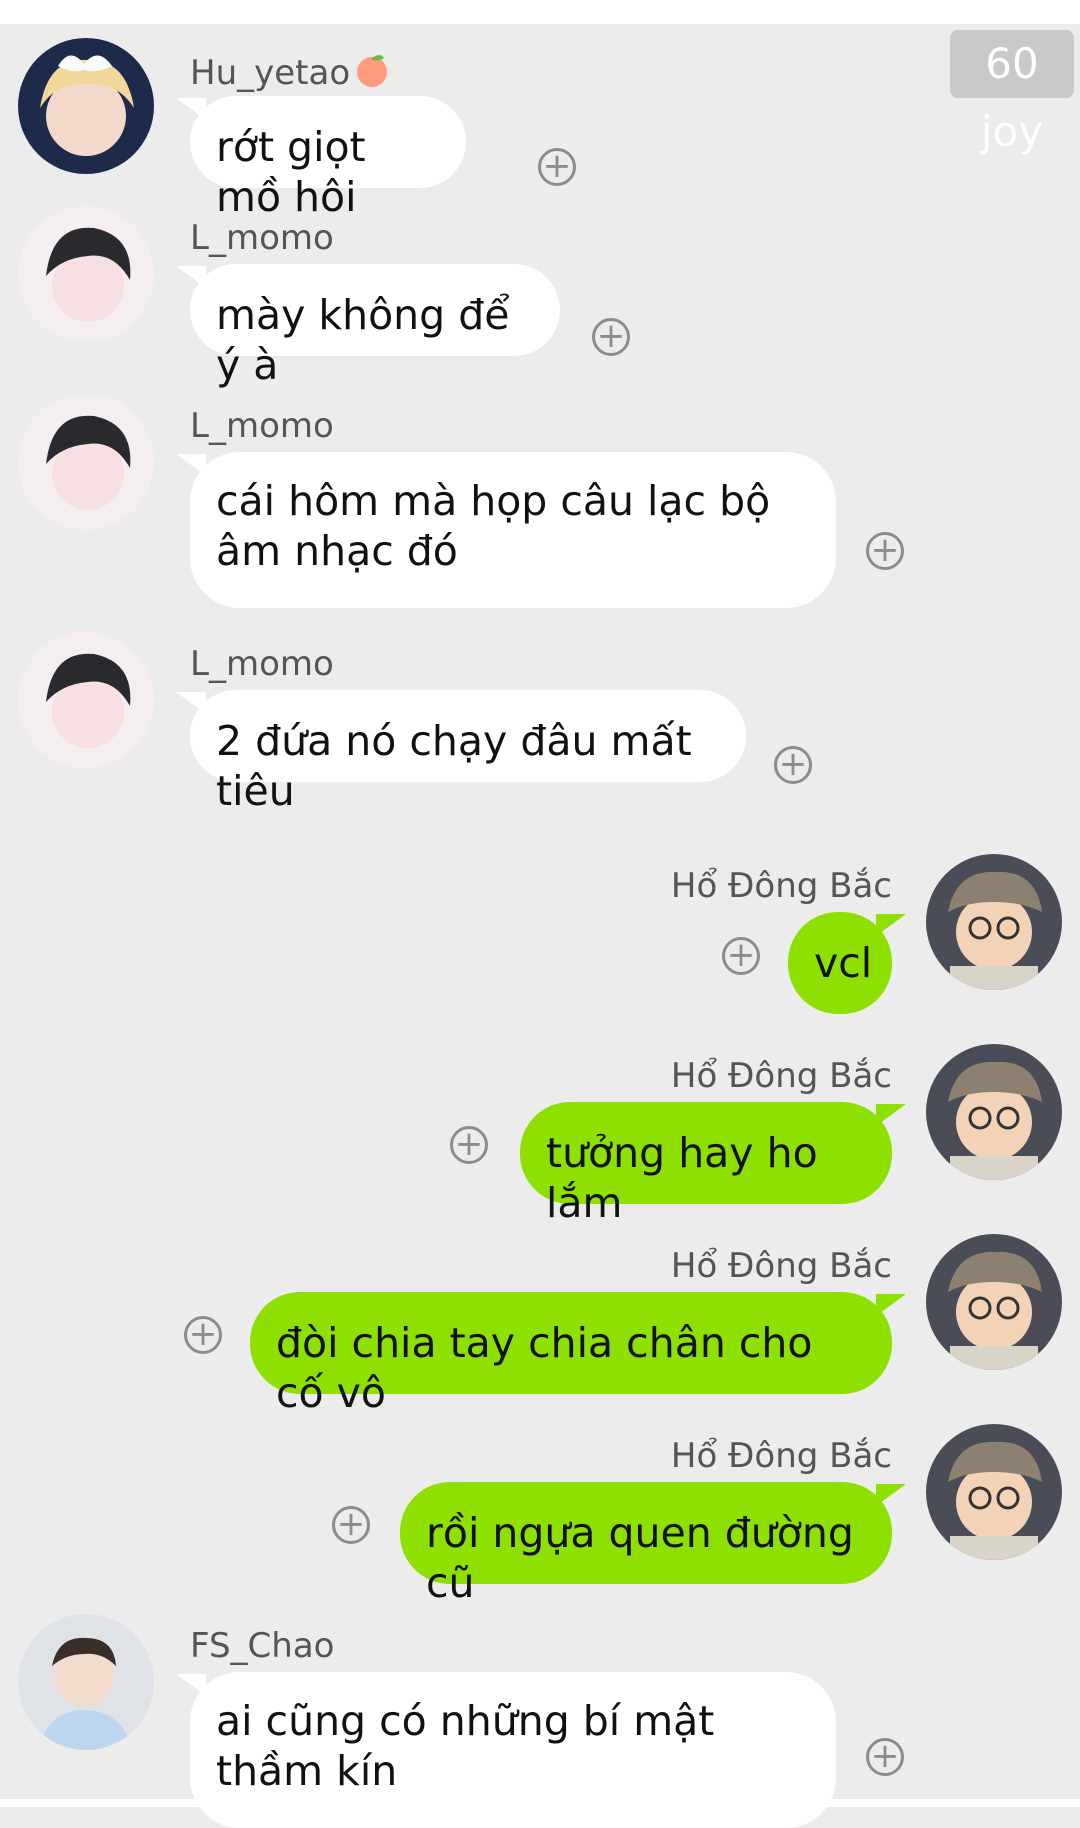  I want to click on message-bubble: mày không để ý à, so click(368, 326).